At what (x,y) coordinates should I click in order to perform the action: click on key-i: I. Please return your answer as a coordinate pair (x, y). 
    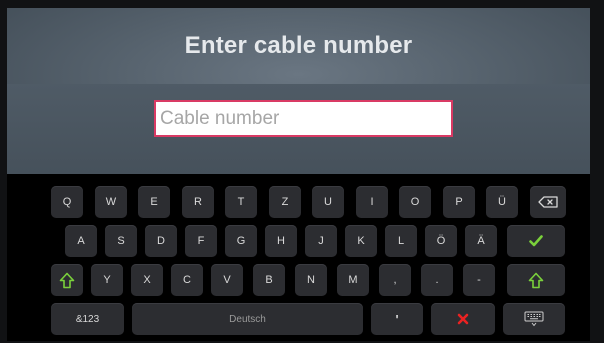
    Looking at the image, I should click on (372, 202).